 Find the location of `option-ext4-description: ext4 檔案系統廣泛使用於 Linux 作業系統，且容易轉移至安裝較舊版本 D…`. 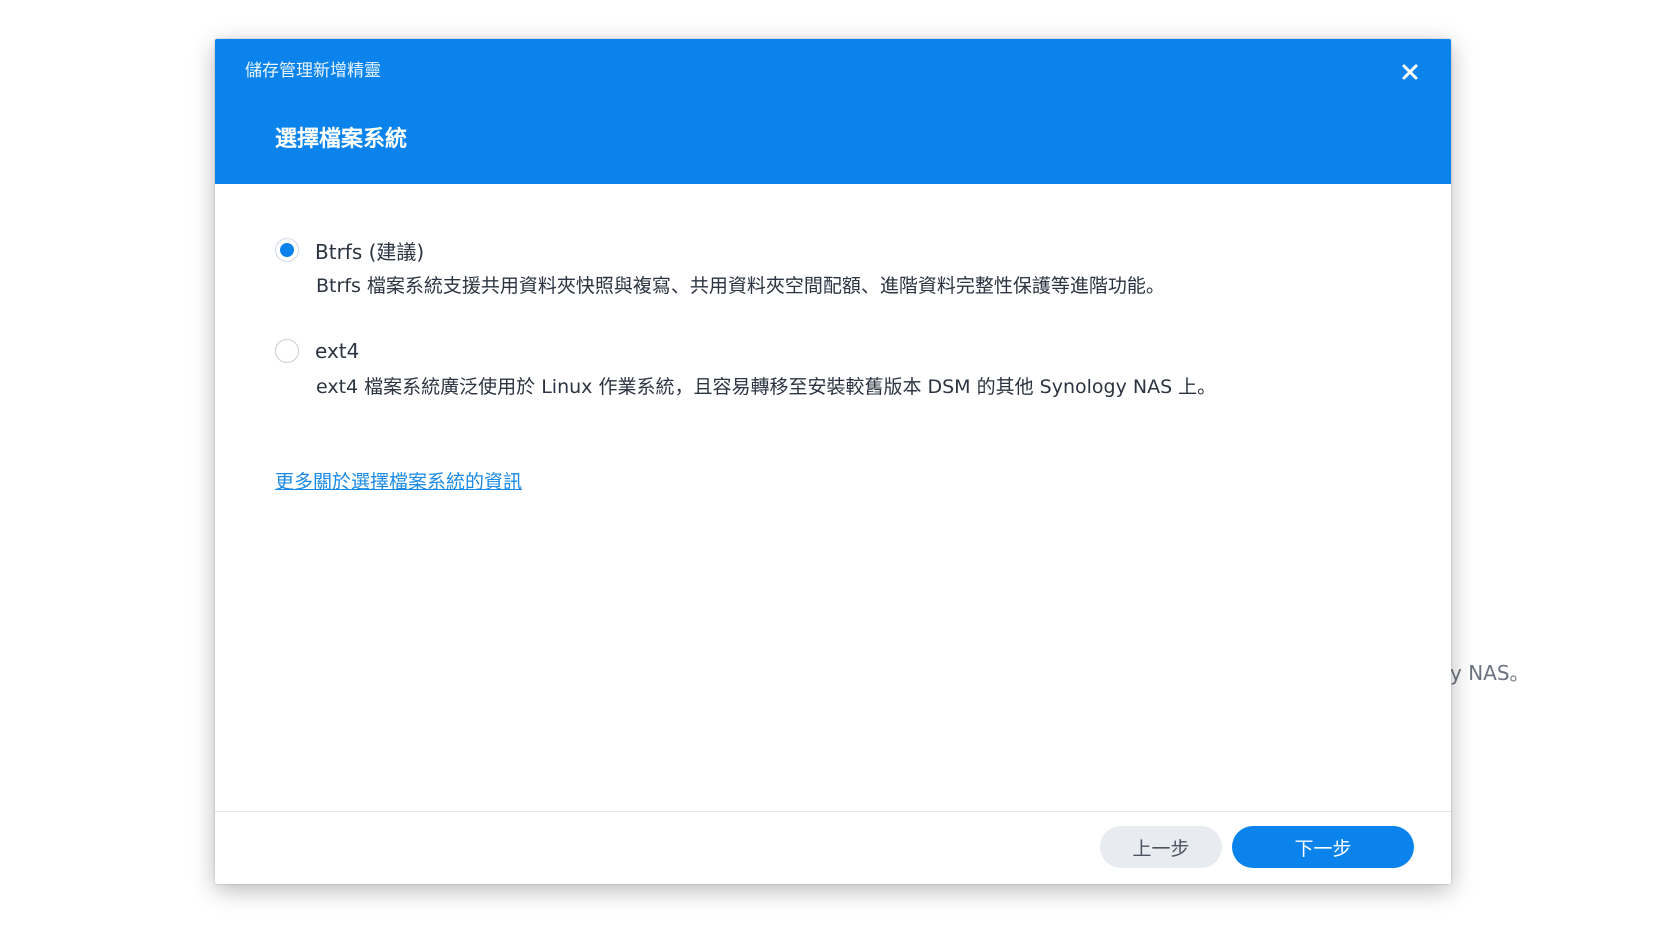

option-ext4-description: ext4 檔案系統廣泛使用於 Linux 作業系統，且容易轉移至安裝較舊版本 D… is located at coordinates (766, 387).